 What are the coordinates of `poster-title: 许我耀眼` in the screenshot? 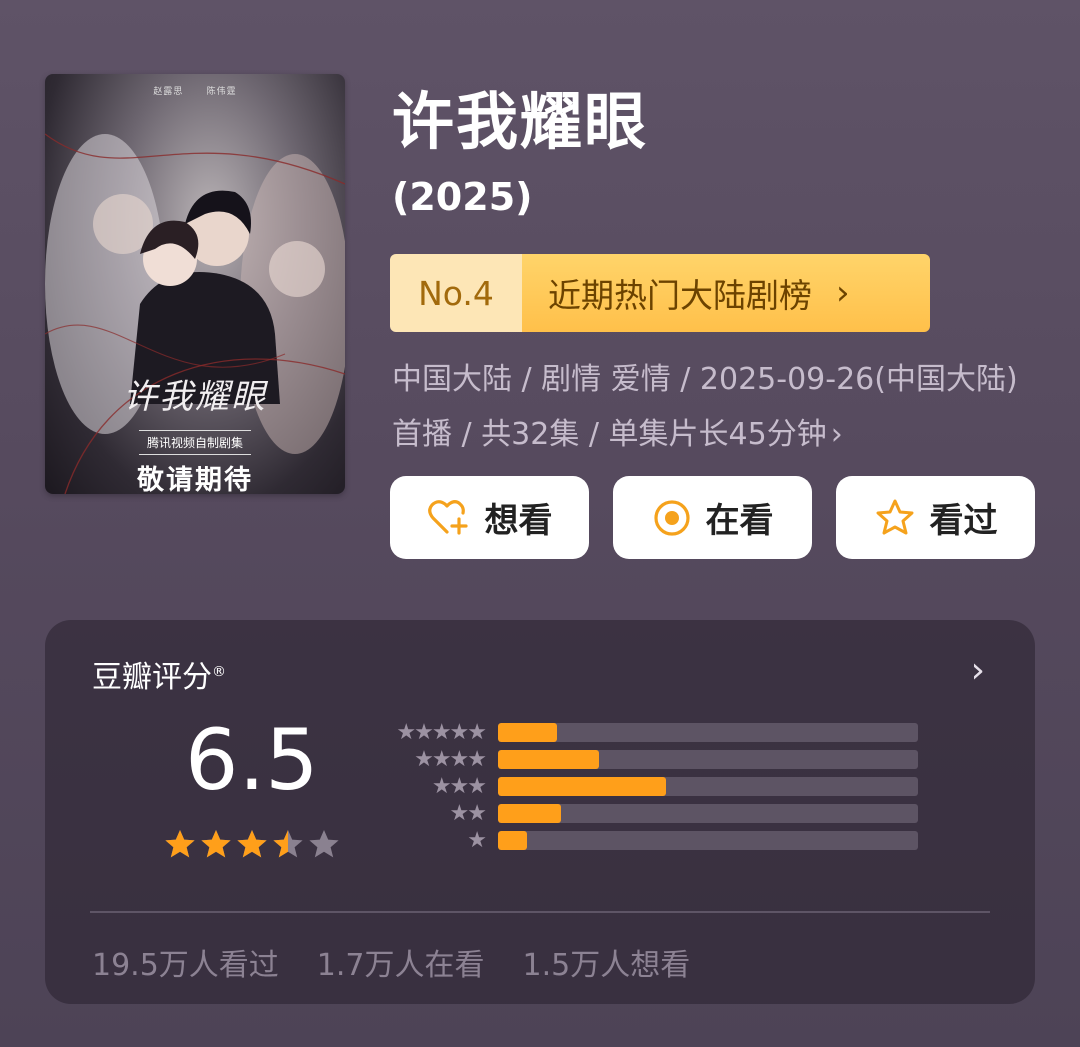 It's located at (195, 397).